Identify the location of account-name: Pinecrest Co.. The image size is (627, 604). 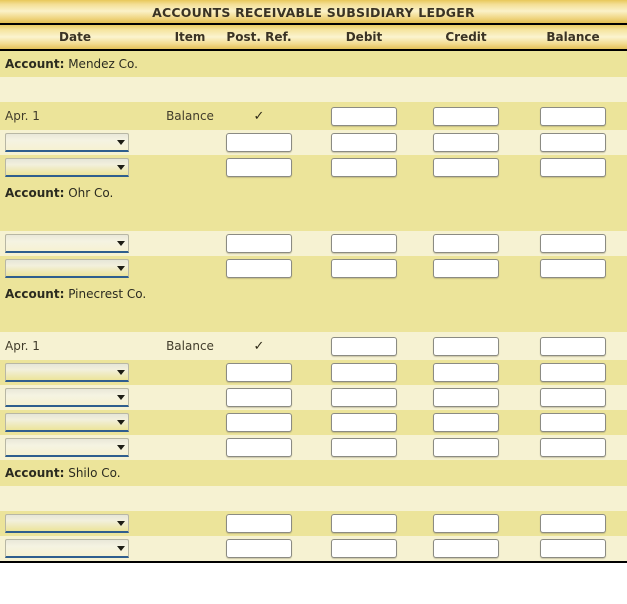
(105, 294).